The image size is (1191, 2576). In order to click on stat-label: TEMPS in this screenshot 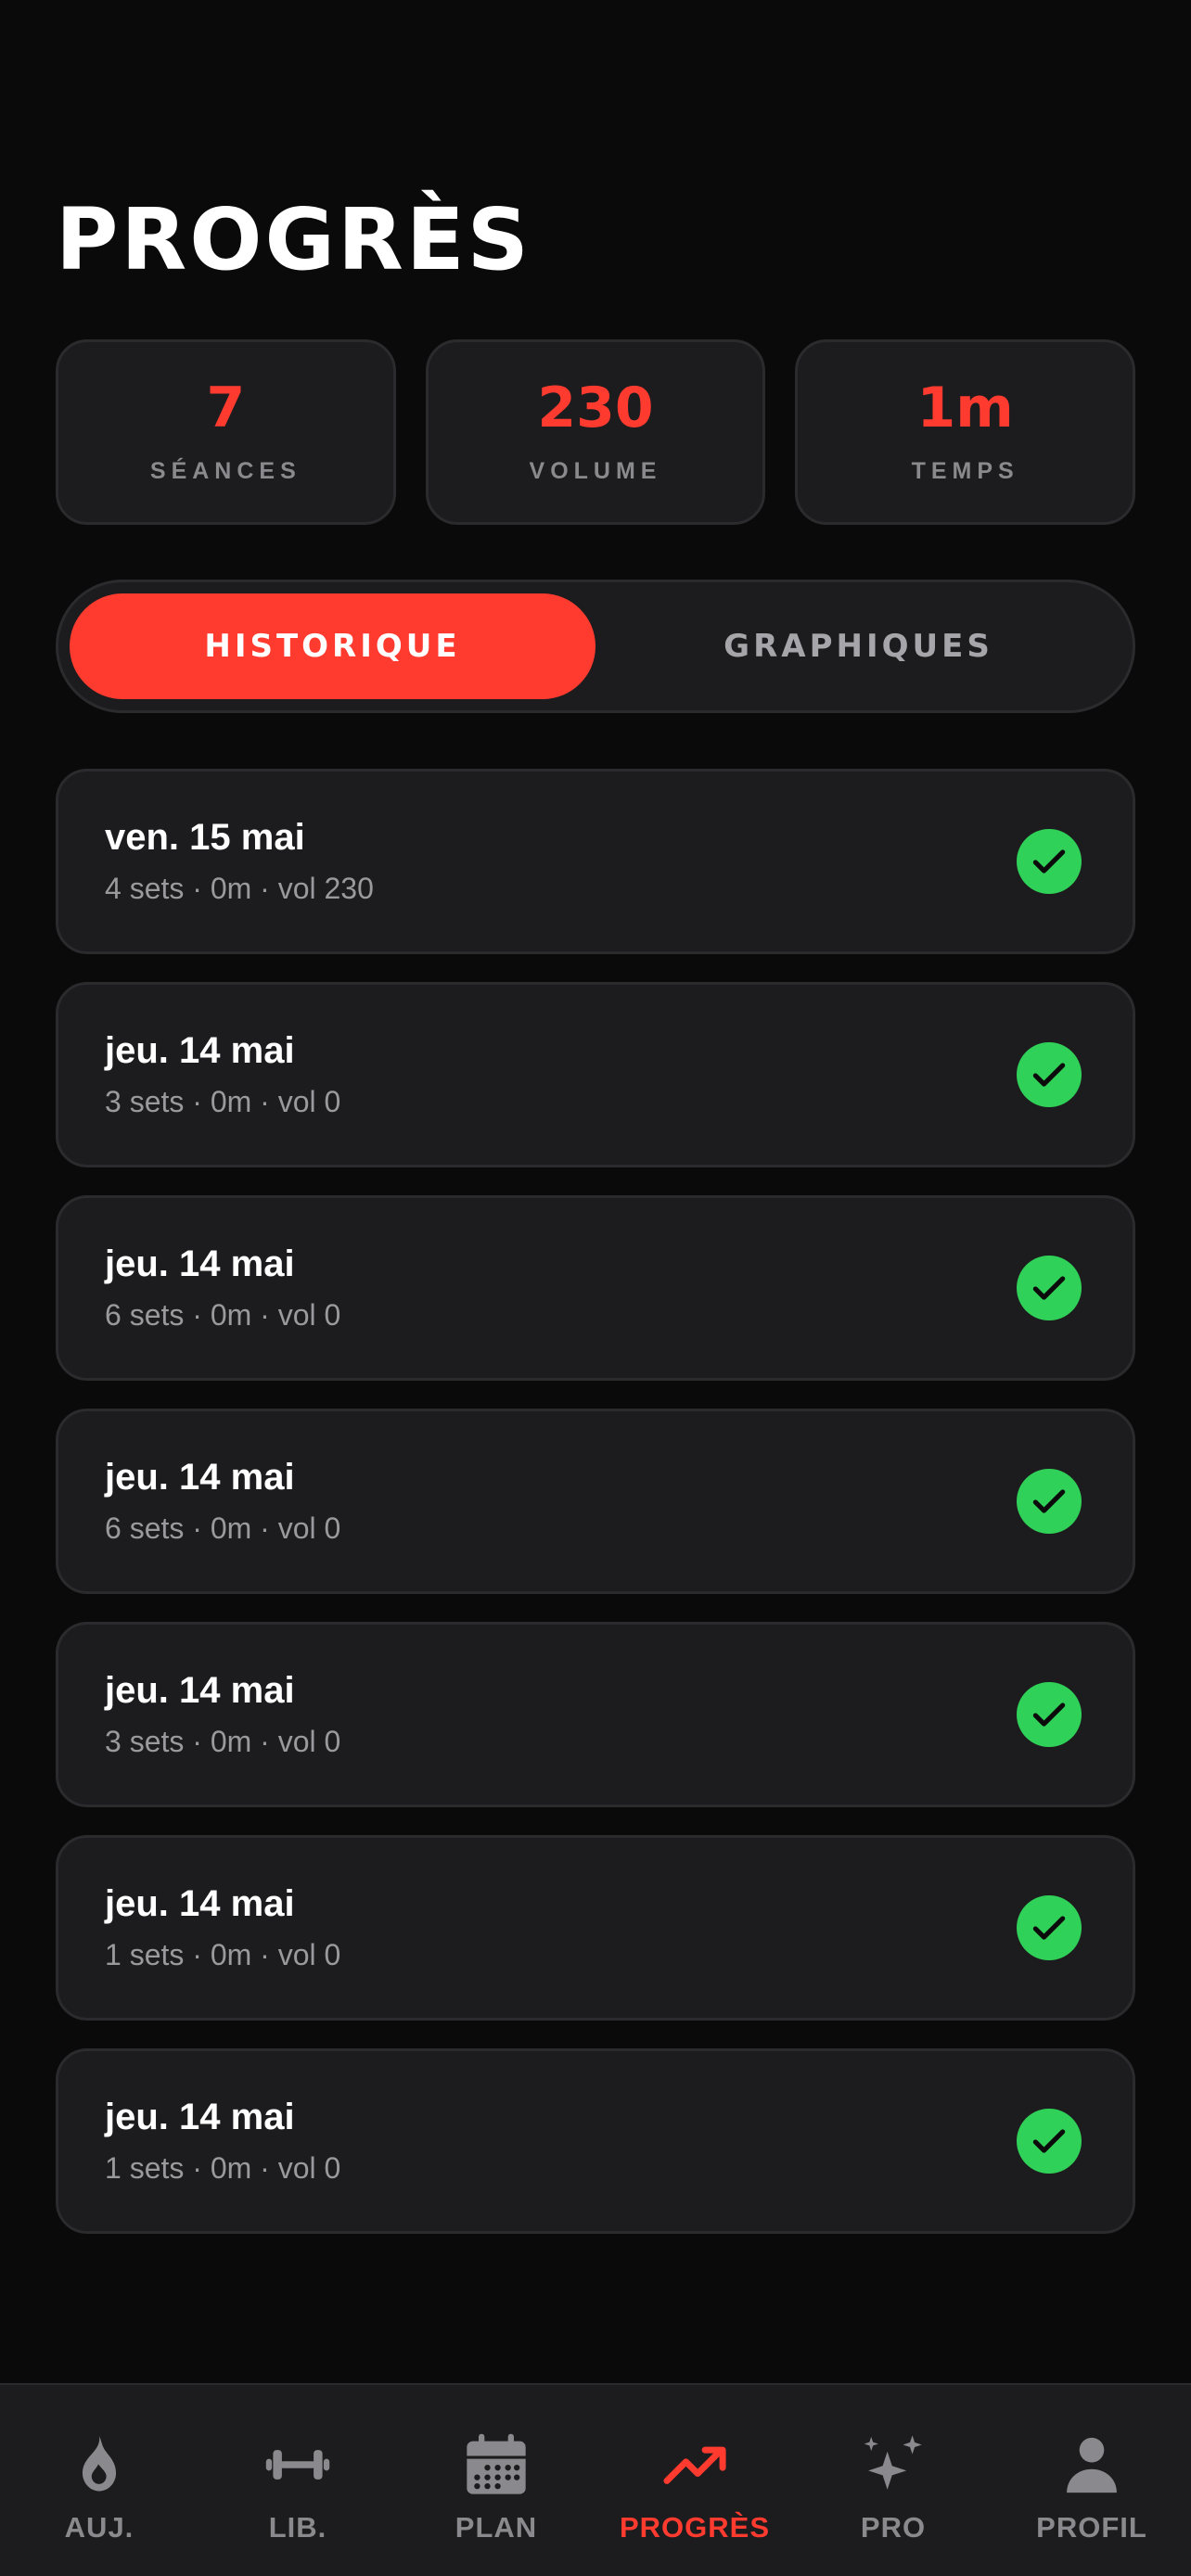, I will do `click(965, 470)`.